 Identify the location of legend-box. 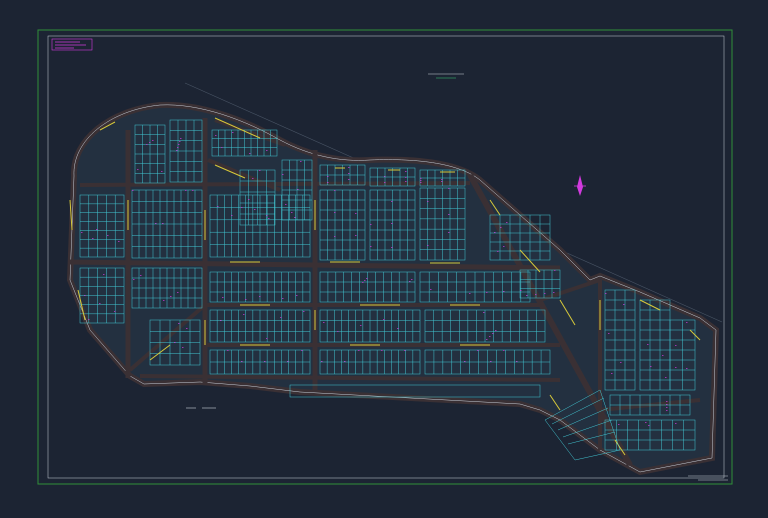
(72, 44).